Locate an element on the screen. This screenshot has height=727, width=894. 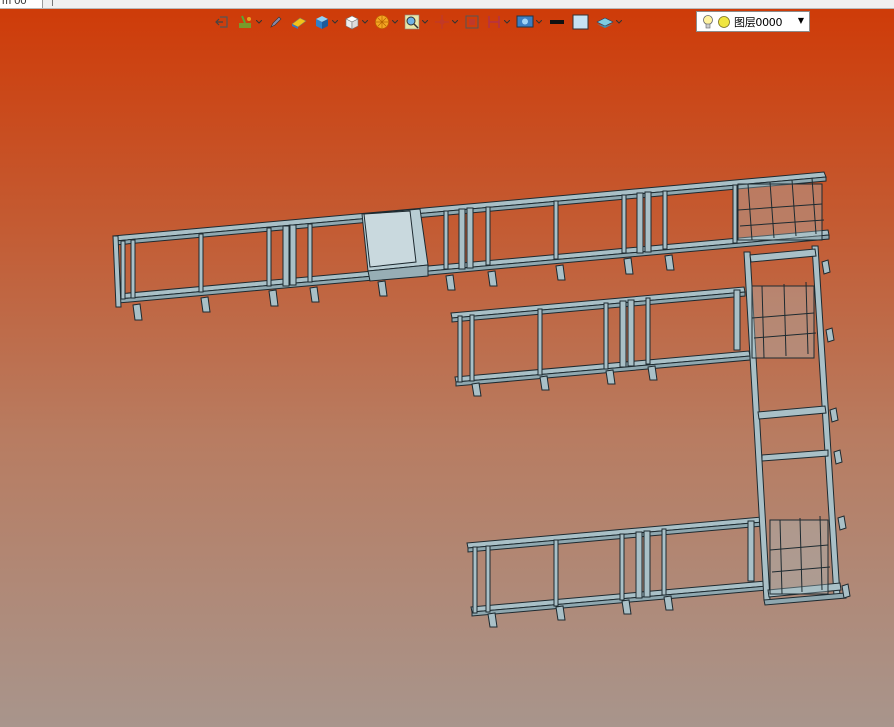
layer-name: 图层0000 is located at coordinates (758, 22).